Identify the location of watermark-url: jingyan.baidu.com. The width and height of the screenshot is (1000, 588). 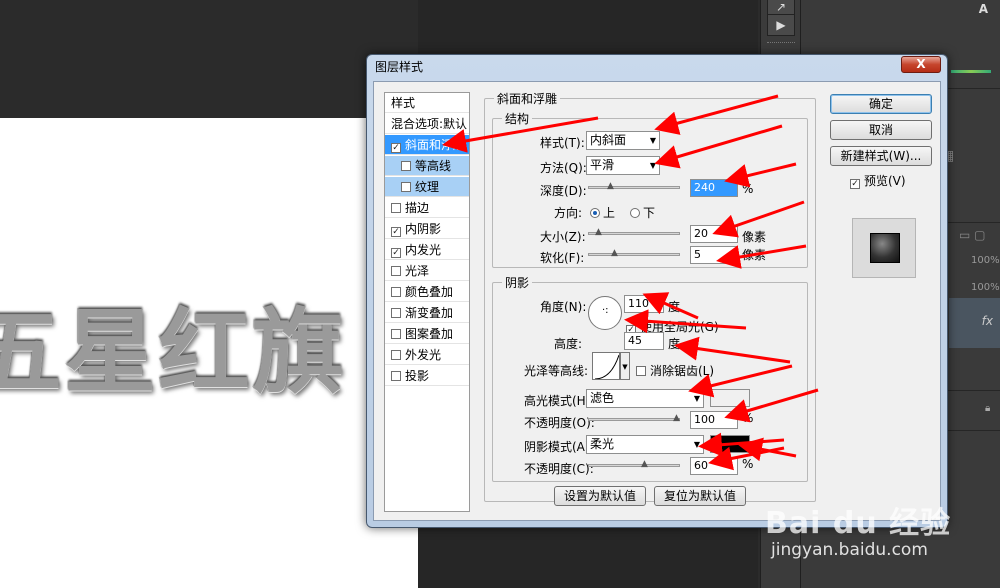
(849, 550).